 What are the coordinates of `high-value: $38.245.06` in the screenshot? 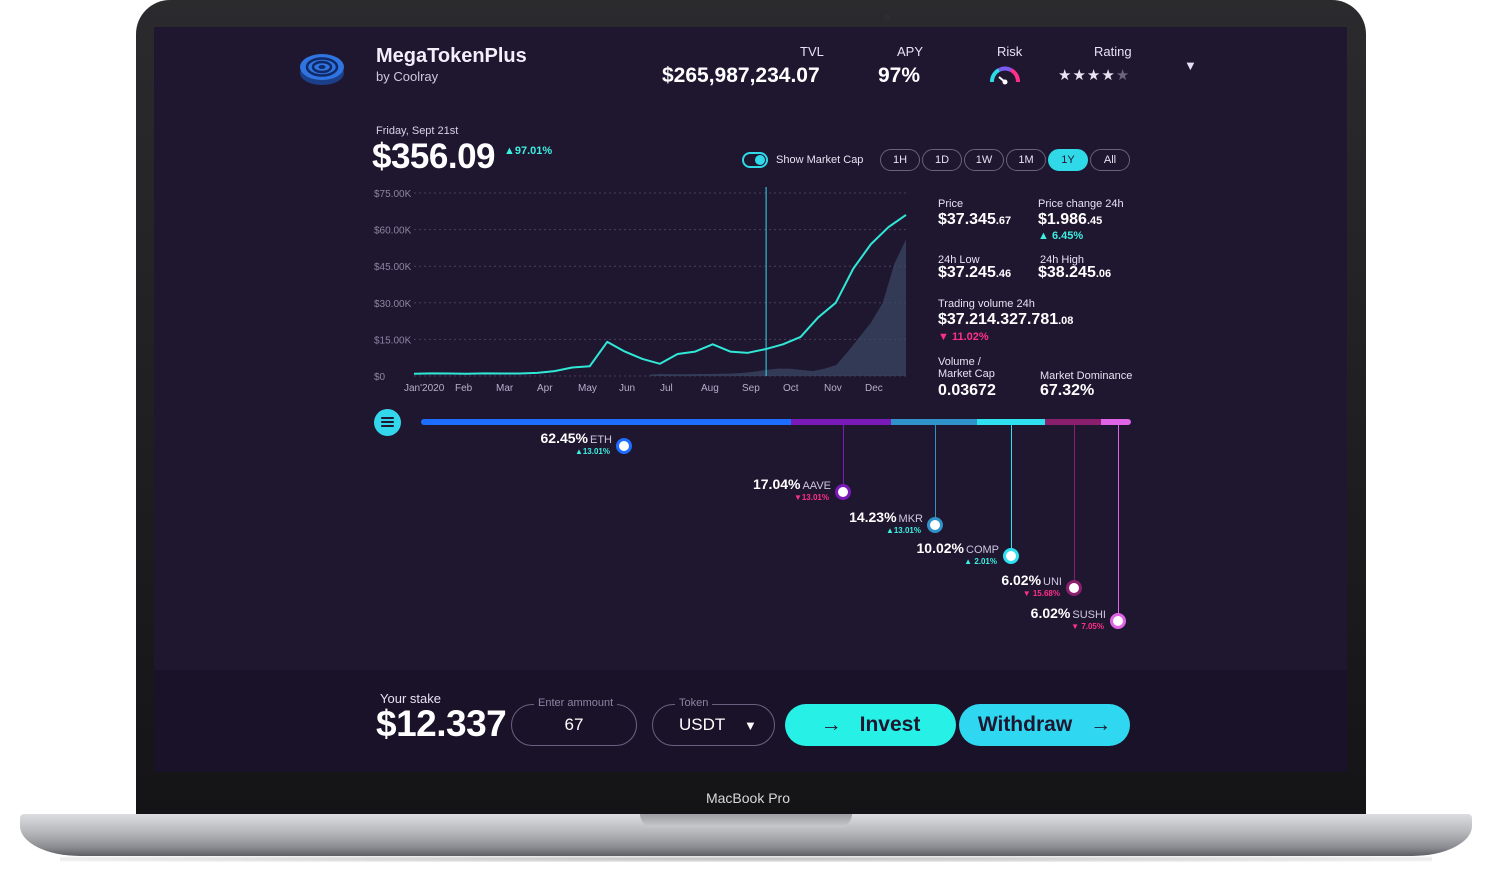 It's located at (1075, 272).